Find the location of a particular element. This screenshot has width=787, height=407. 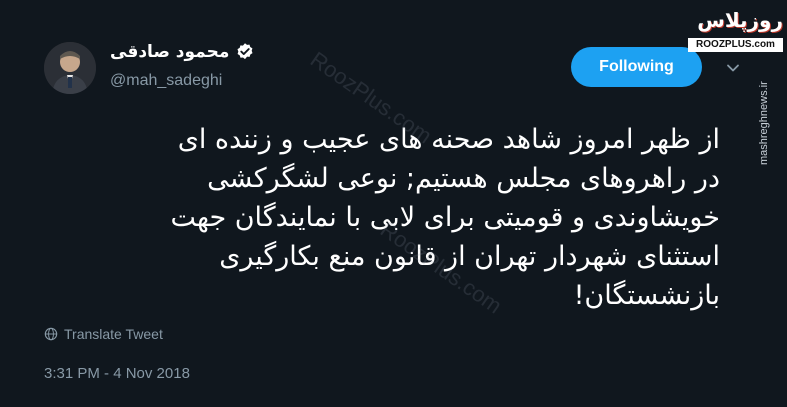

user-handle: @mah_sadeghi is located at coordinates (166, 81).